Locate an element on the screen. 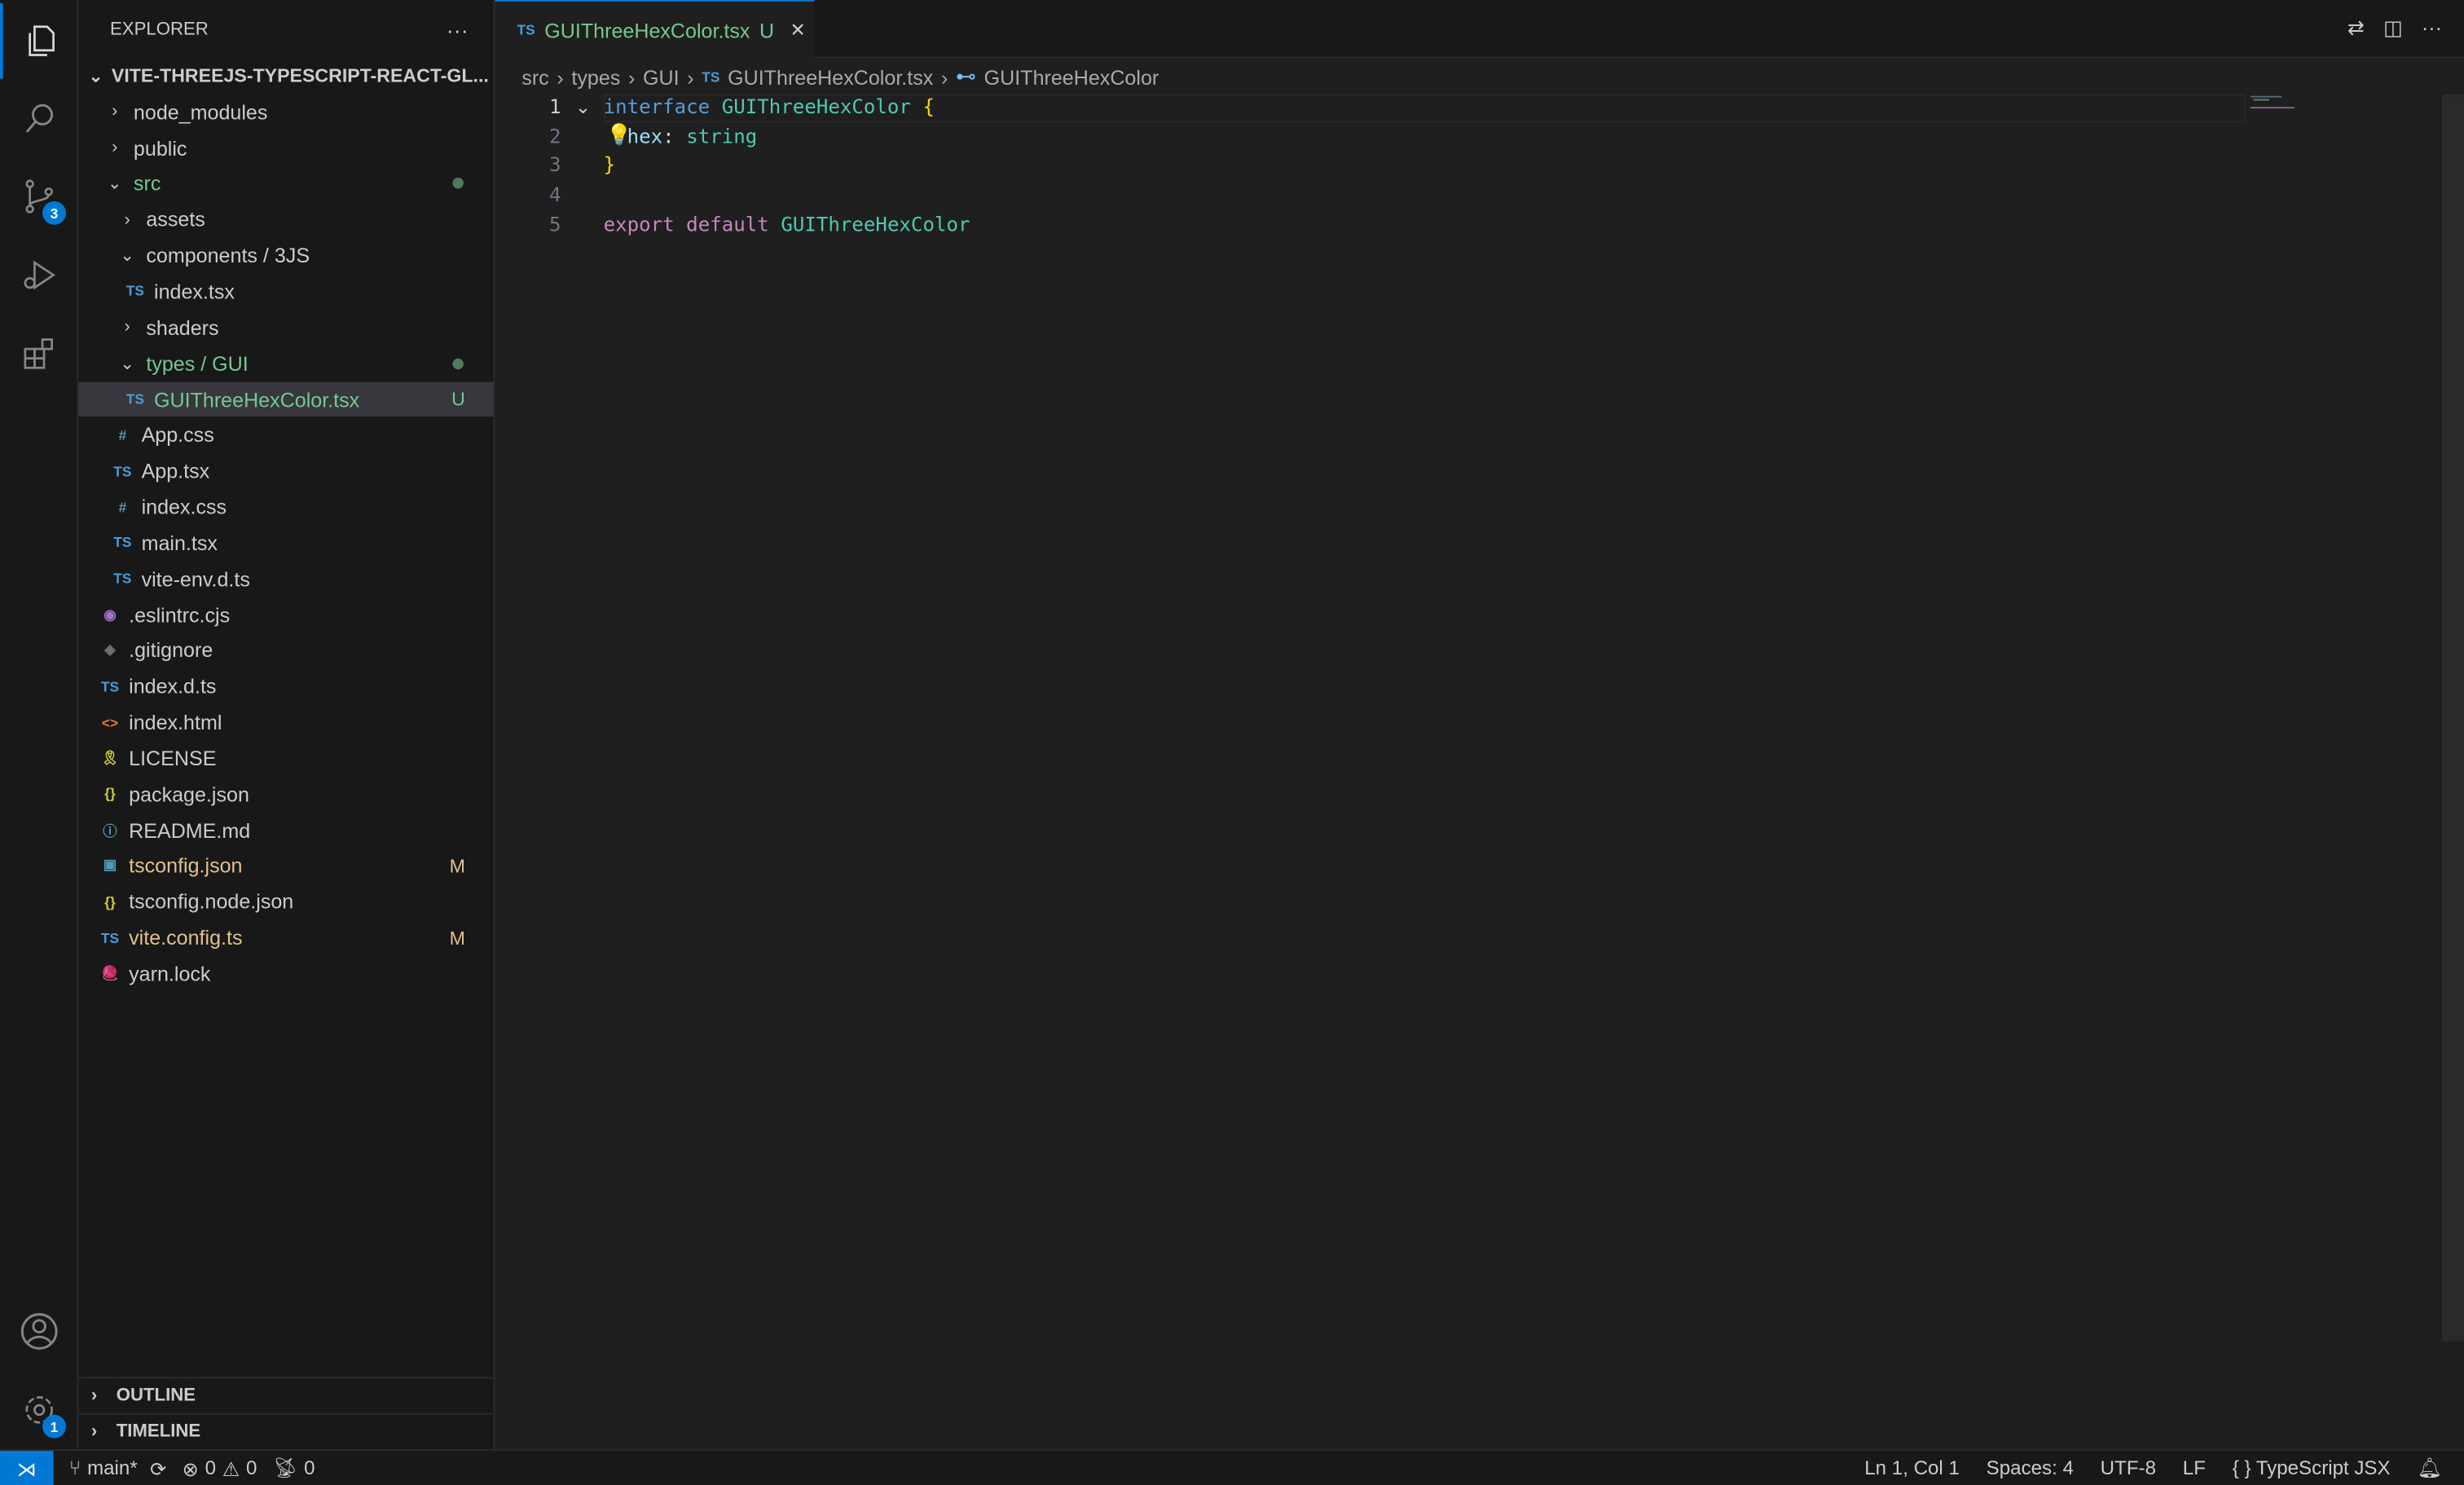  error-count: 0 is located at coordinates (210, 1468).